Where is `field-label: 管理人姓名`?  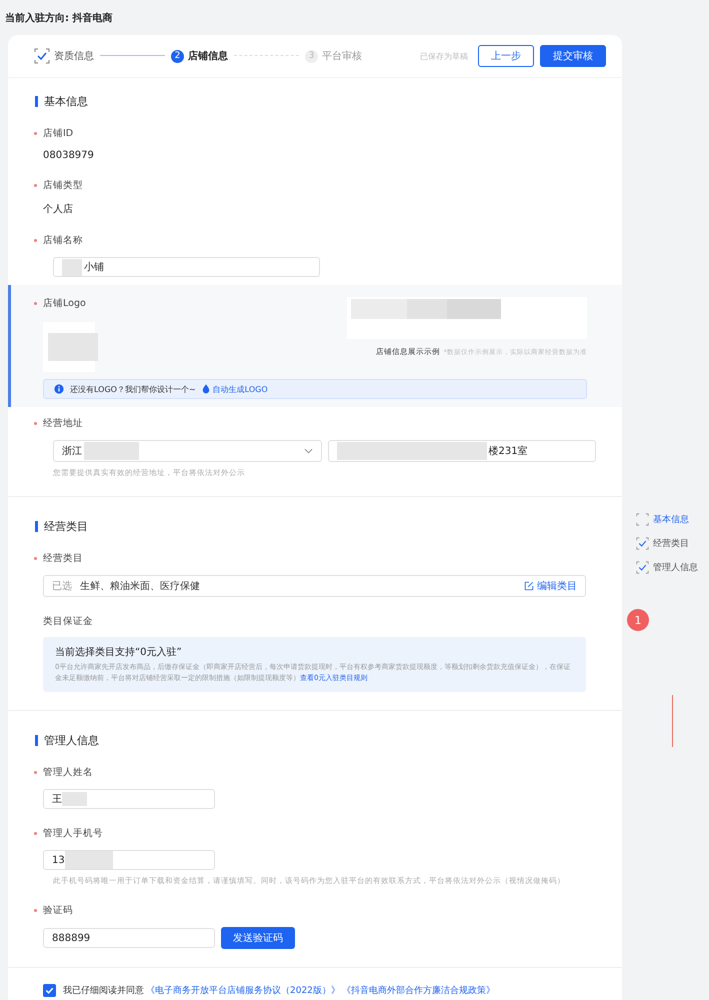
field-label: 管理人姓名 is located at coordinates (63, 772).